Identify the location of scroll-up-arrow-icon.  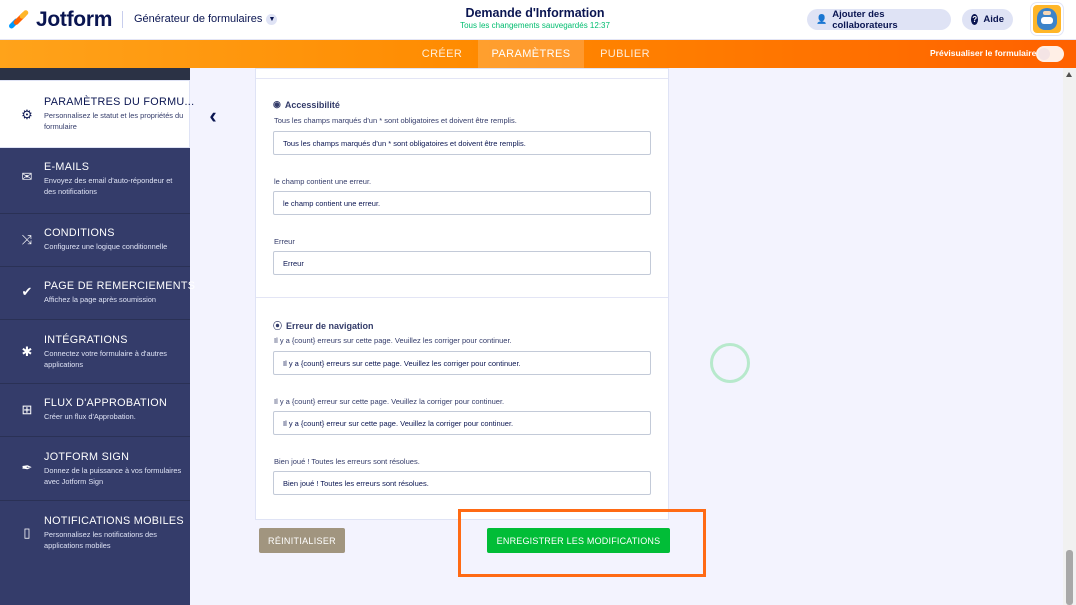
(1069, 74).